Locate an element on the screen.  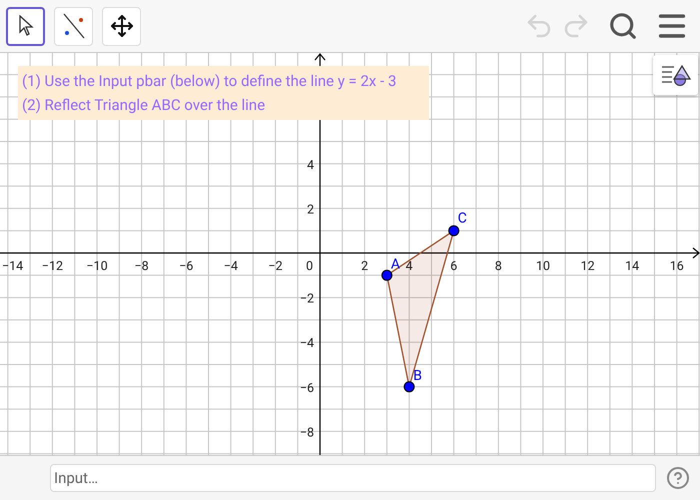
axis-label: 0 is located at coordinates (309, 266).